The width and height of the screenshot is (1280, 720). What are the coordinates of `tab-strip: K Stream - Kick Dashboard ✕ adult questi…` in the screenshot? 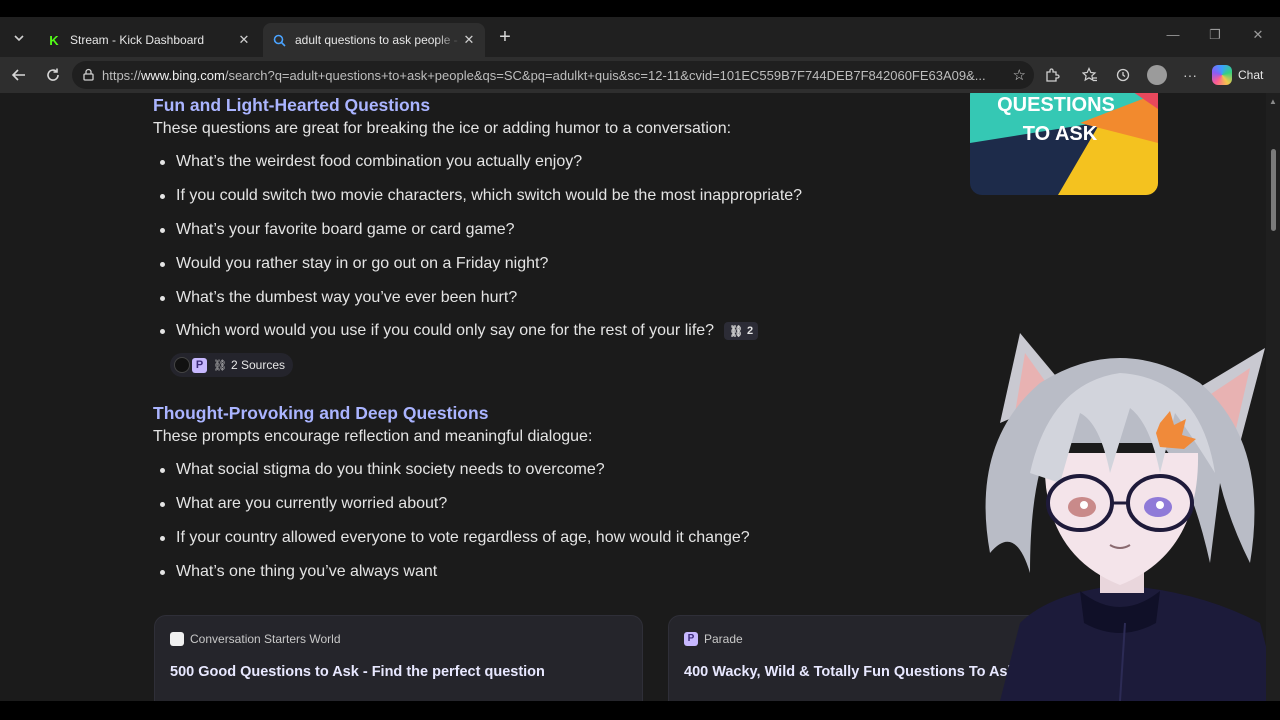 It's located at (640, 37).